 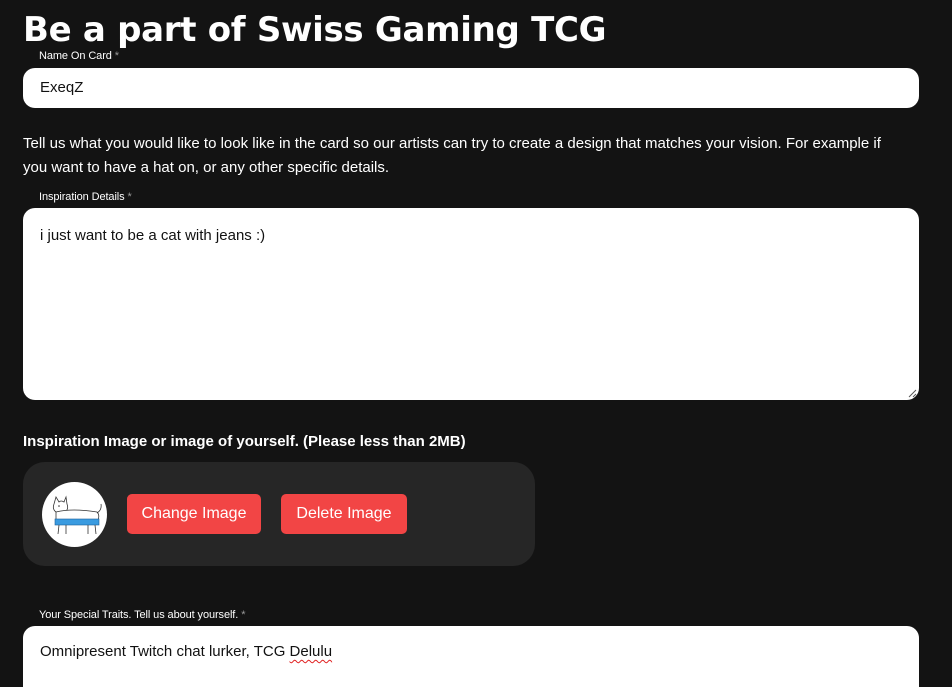 What do you see at coordinates (77, 515) in the screenshot?
I see `cat-with-jeans-drawing-icon` at bounding box center [77, 515].